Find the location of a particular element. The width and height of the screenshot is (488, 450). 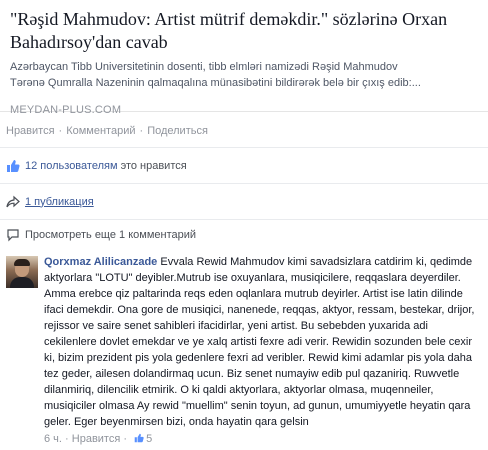

likes-suffix: это нравится is located at coordinates (152, 165).